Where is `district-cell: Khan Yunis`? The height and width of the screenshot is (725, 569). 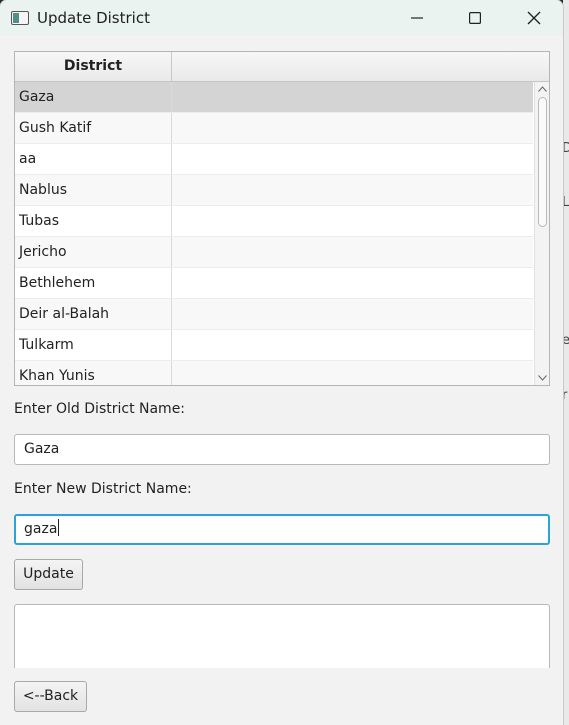
district-cell: Khan Yunis is located at coordinates (93, 373).